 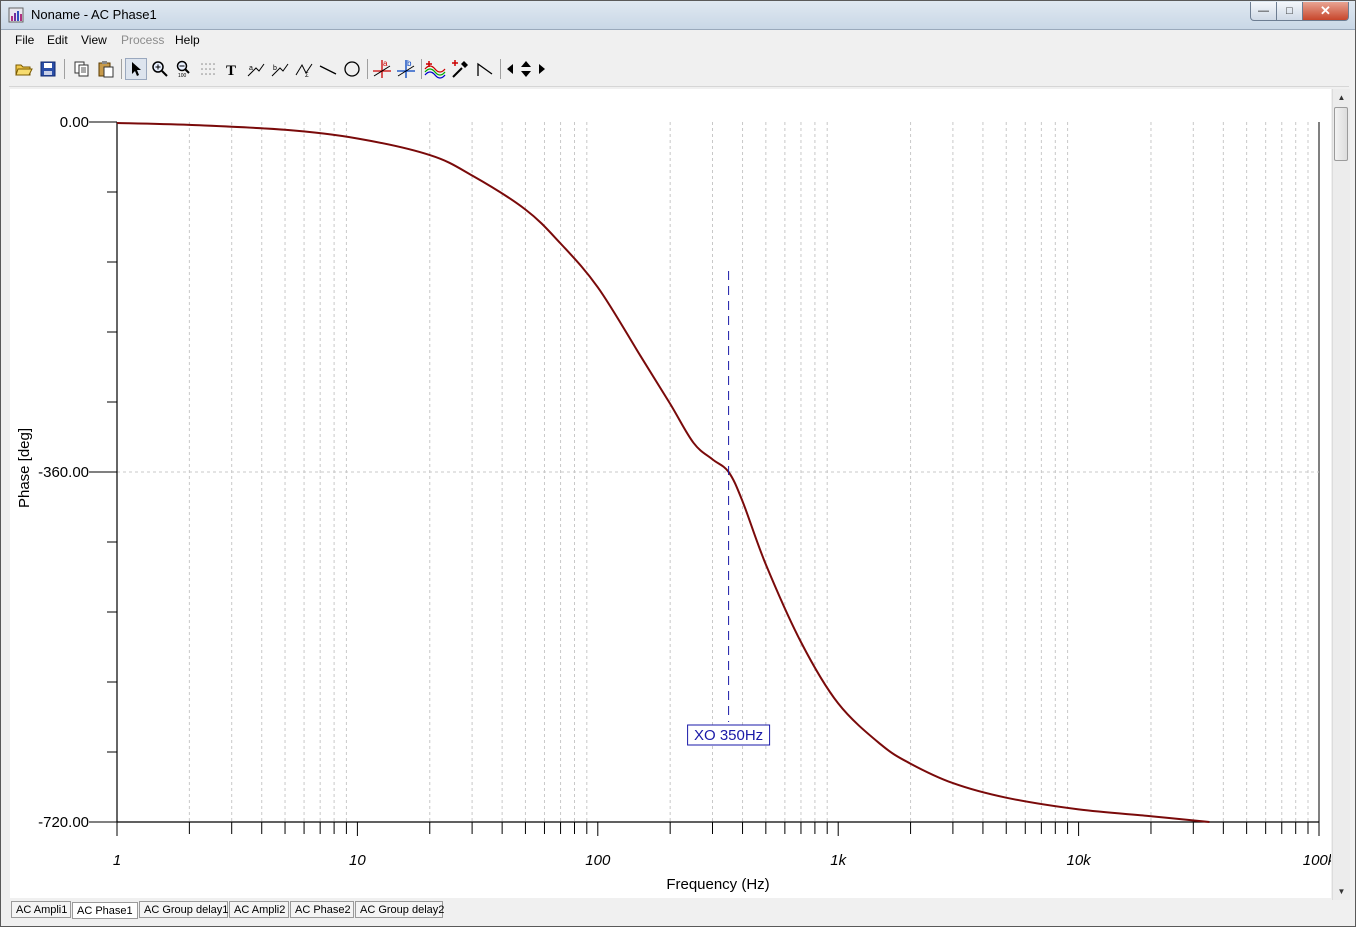 I want to click on arrow-updown-icon, so click(x=526, y=69).